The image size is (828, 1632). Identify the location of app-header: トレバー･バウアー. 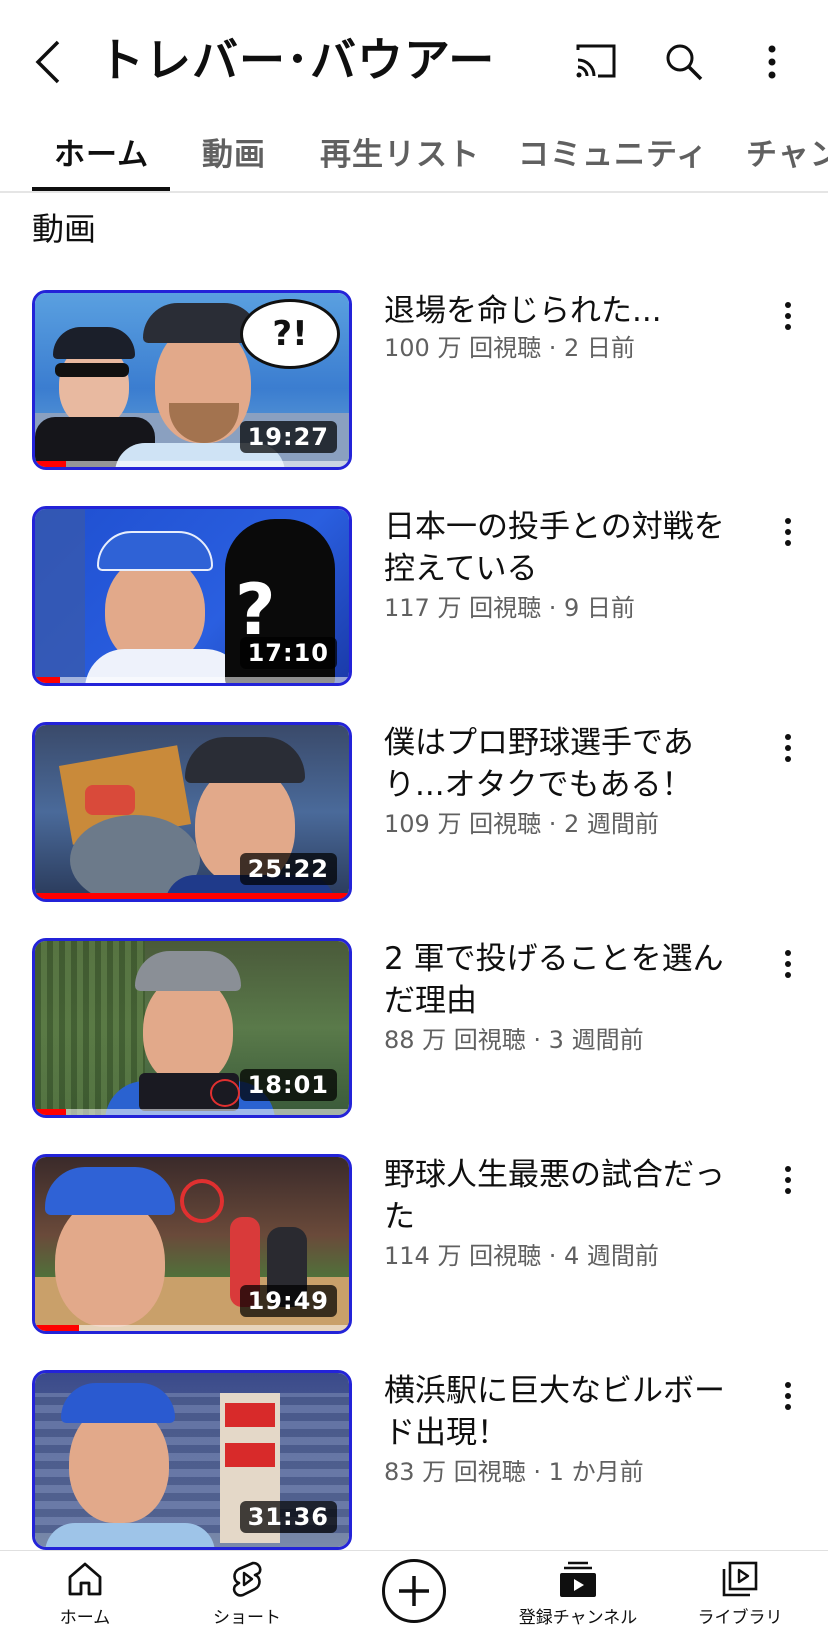
(414, 57).